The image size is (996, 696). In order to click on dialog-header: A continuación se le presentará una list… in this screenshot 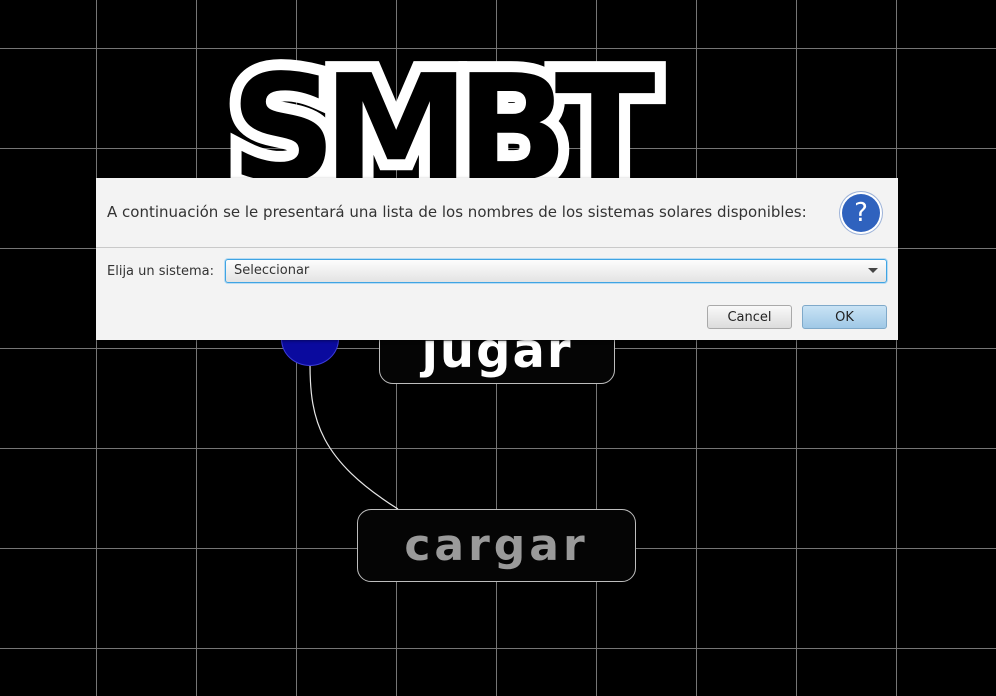, I will do `click(497, 213)`.